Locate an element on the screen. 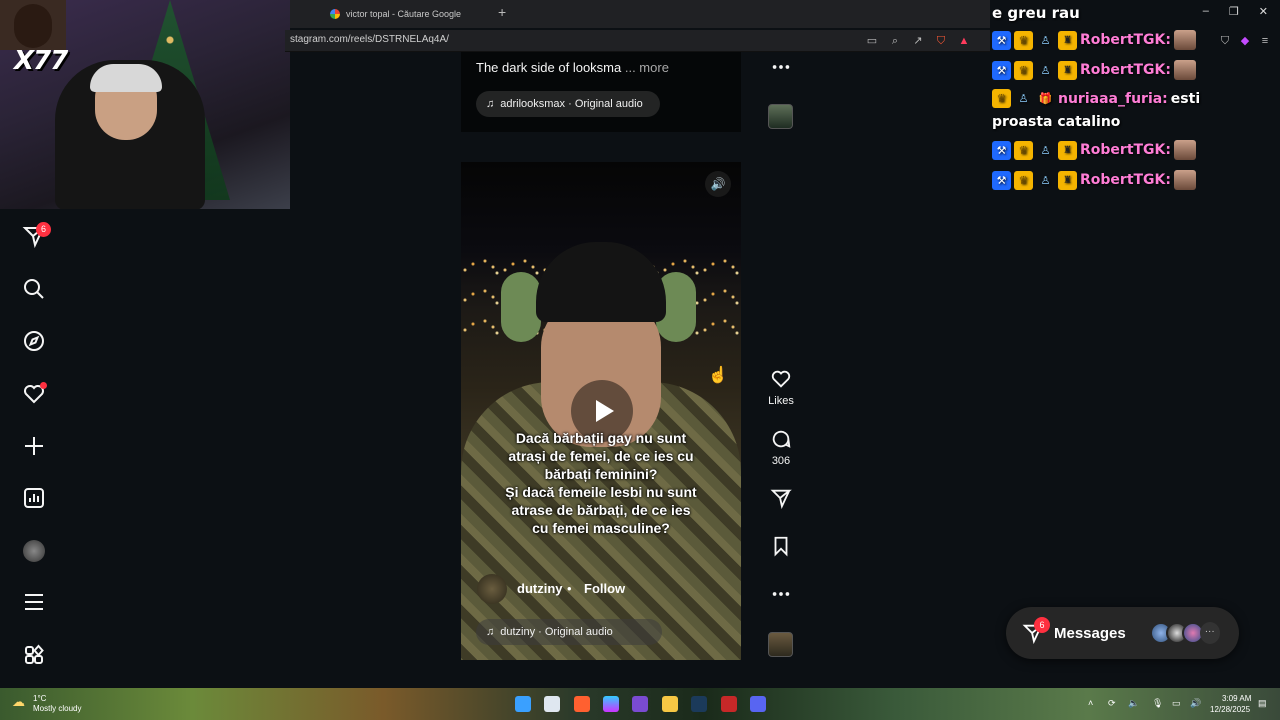 Image resolution: width=1280 pixels, height=720 pixels. apps-grid-icon is located at coordinates (34, 654).